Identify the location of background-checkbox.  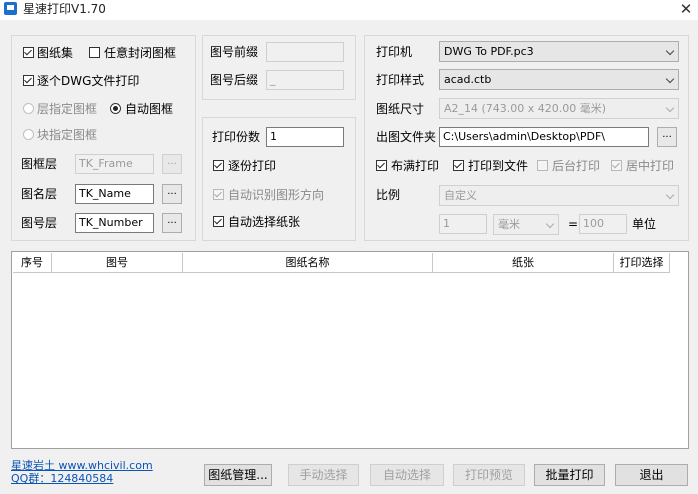
(542, 165).